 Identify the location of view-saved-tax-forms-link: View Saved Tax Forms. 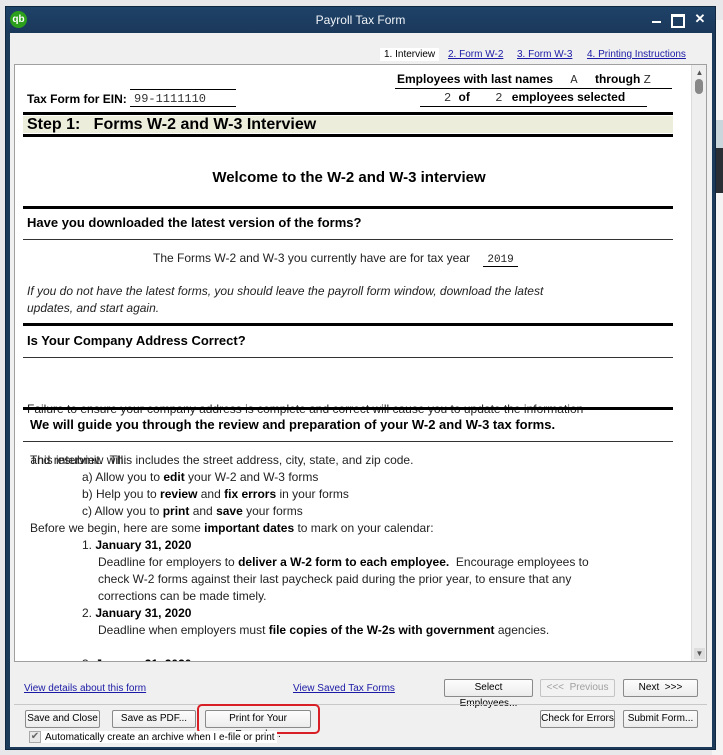
(344, 688).